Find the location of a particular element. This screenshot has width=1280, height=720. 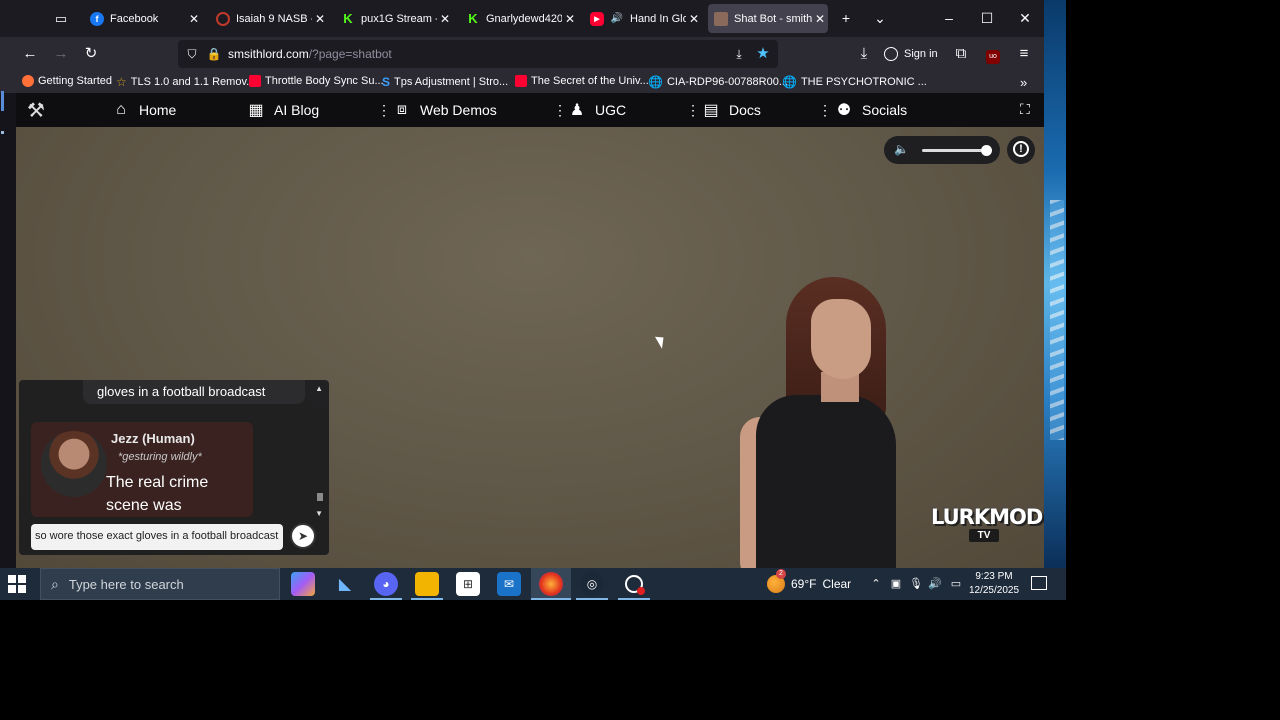

tab-gnarlydewd: K Gnarlydewd420 S ✕ is located at coordinates (519, 18).